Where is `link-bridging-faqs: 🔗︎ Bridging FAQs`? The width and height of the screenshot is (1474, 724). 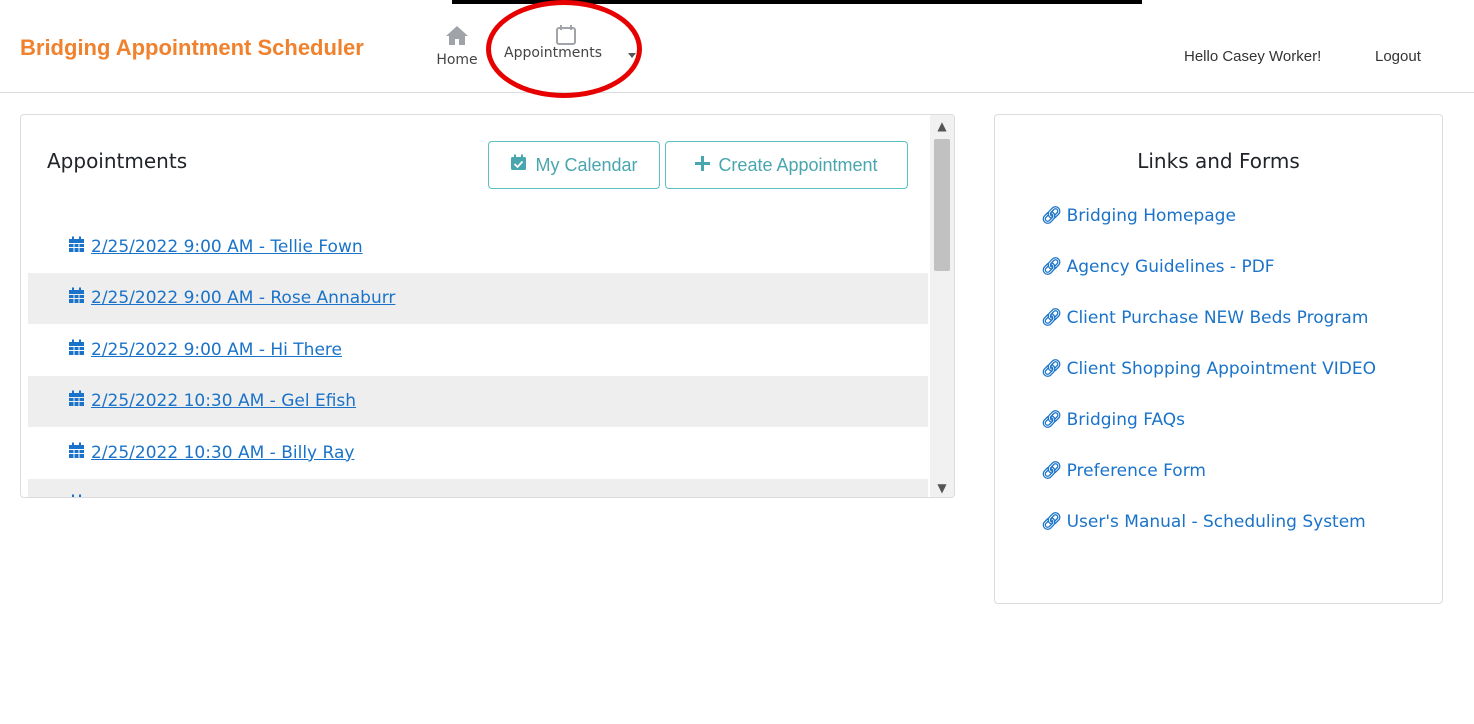
link-bridging-faqs: 🔗︎ Bridging FAQs is located at coordinates (1231, 420).